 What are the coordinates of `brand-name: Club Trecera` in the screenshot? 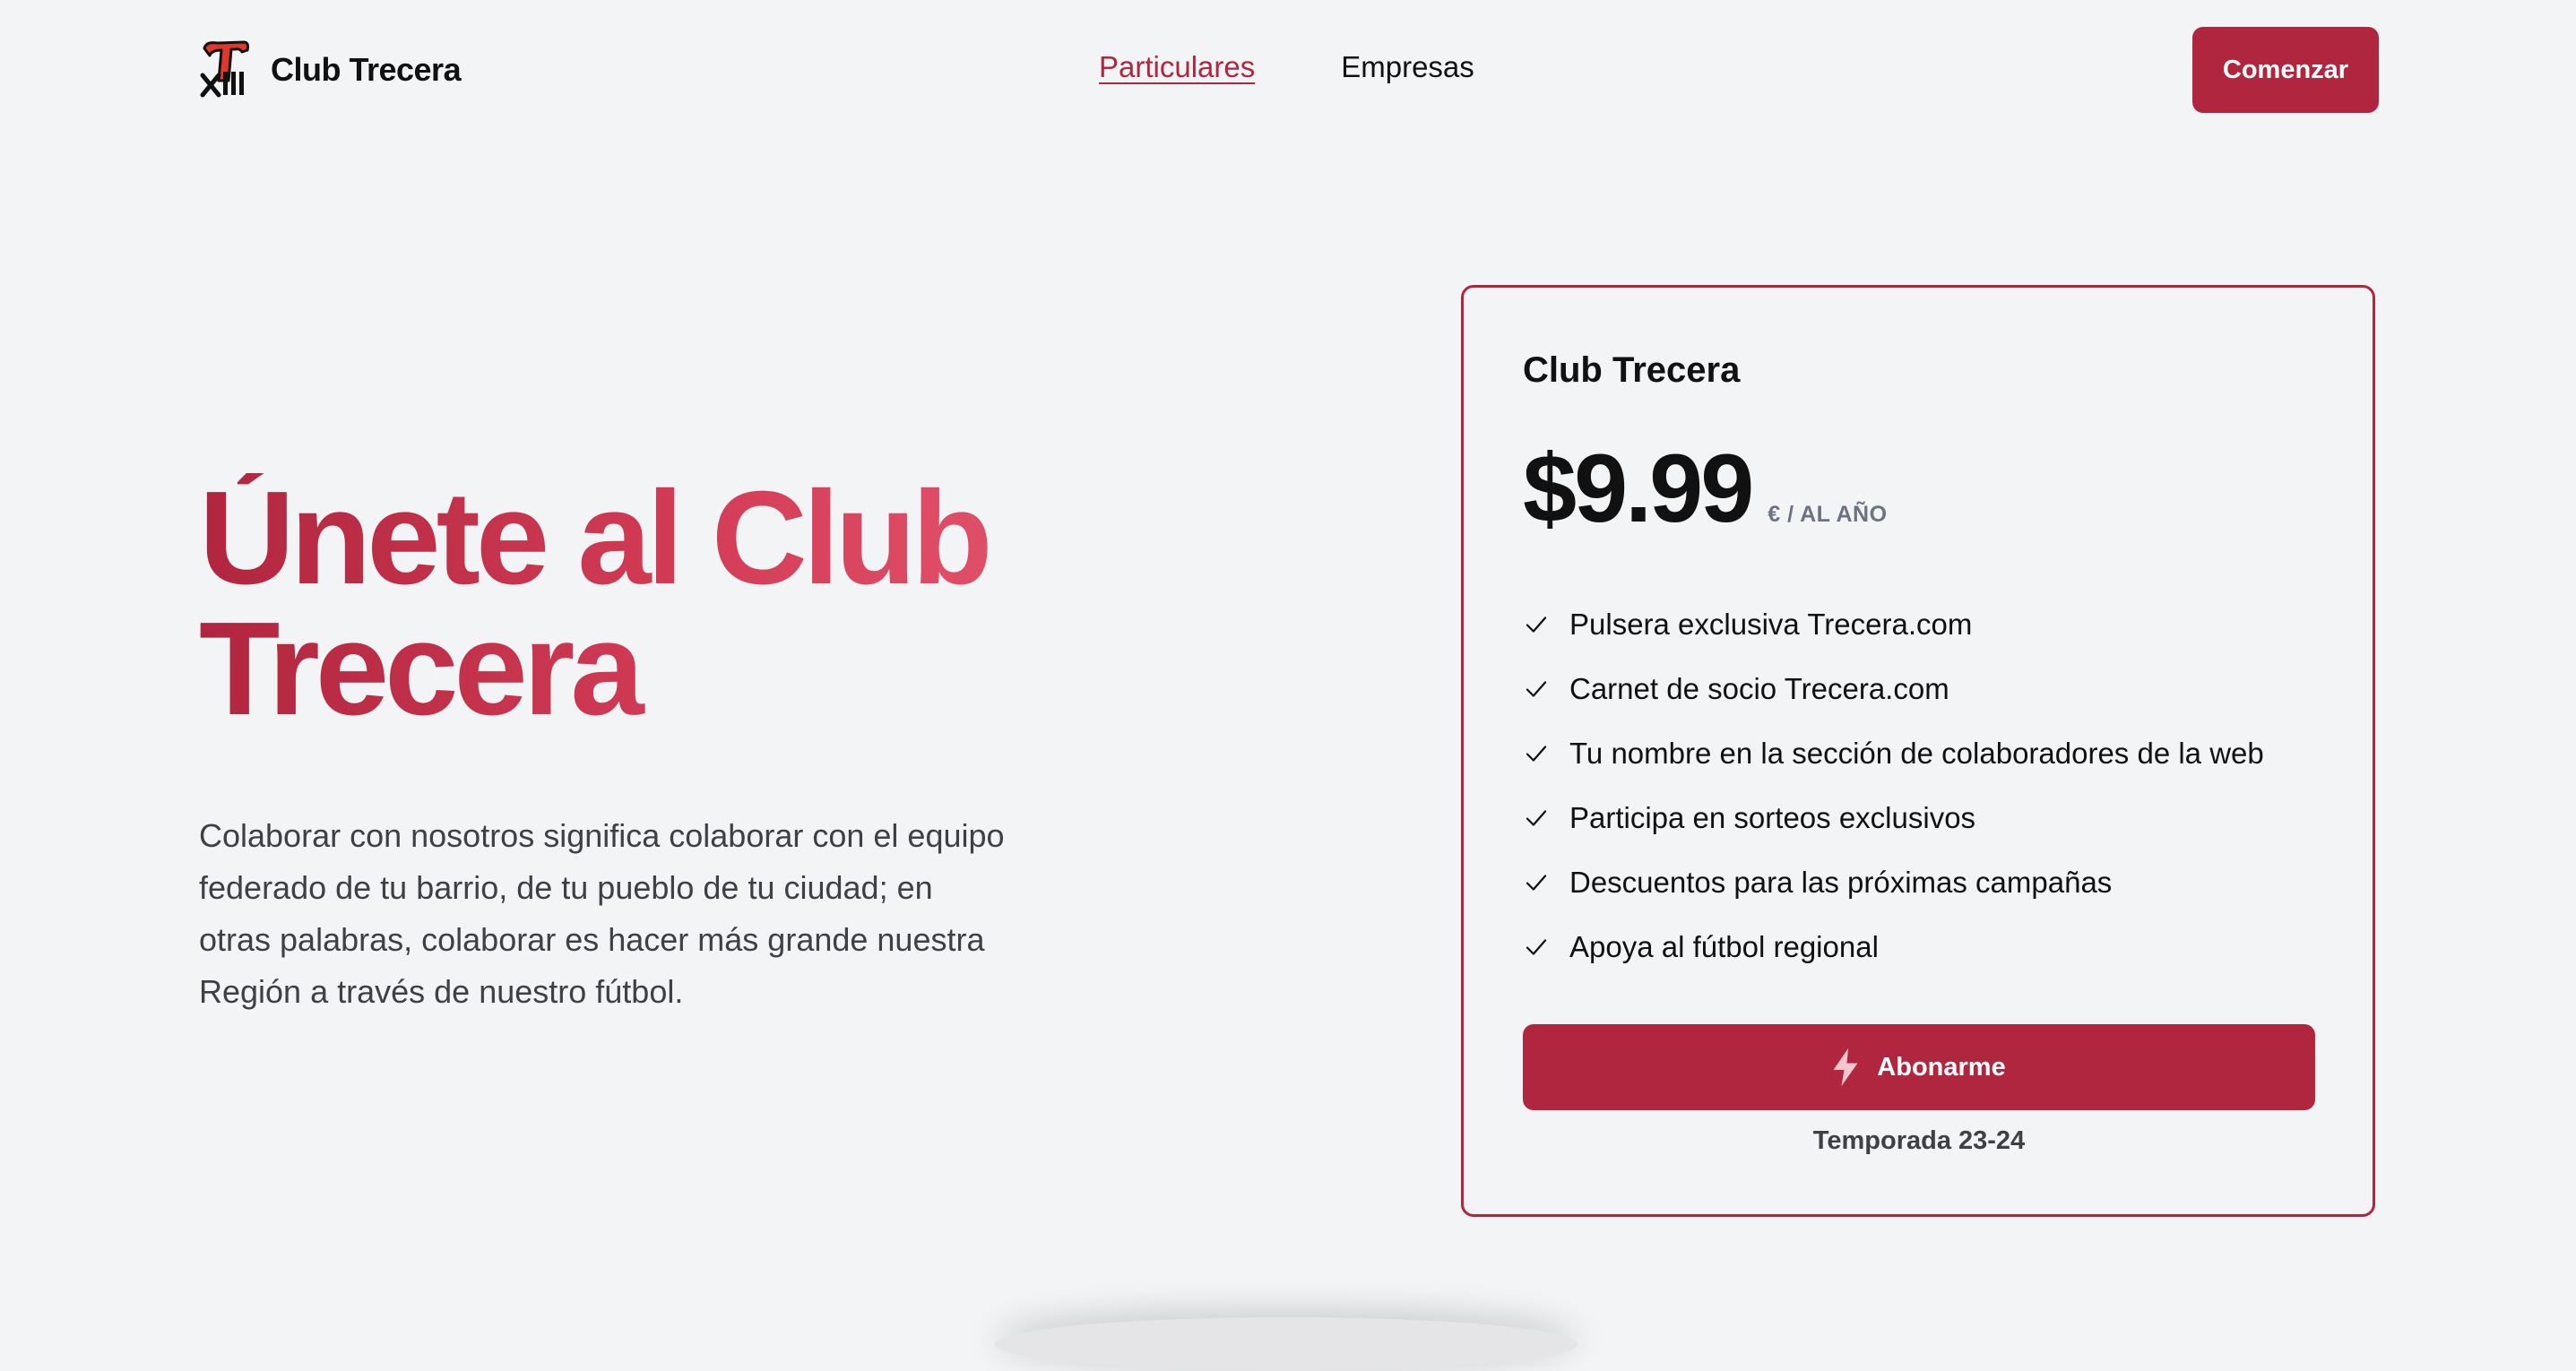 It's located at (366, 70).